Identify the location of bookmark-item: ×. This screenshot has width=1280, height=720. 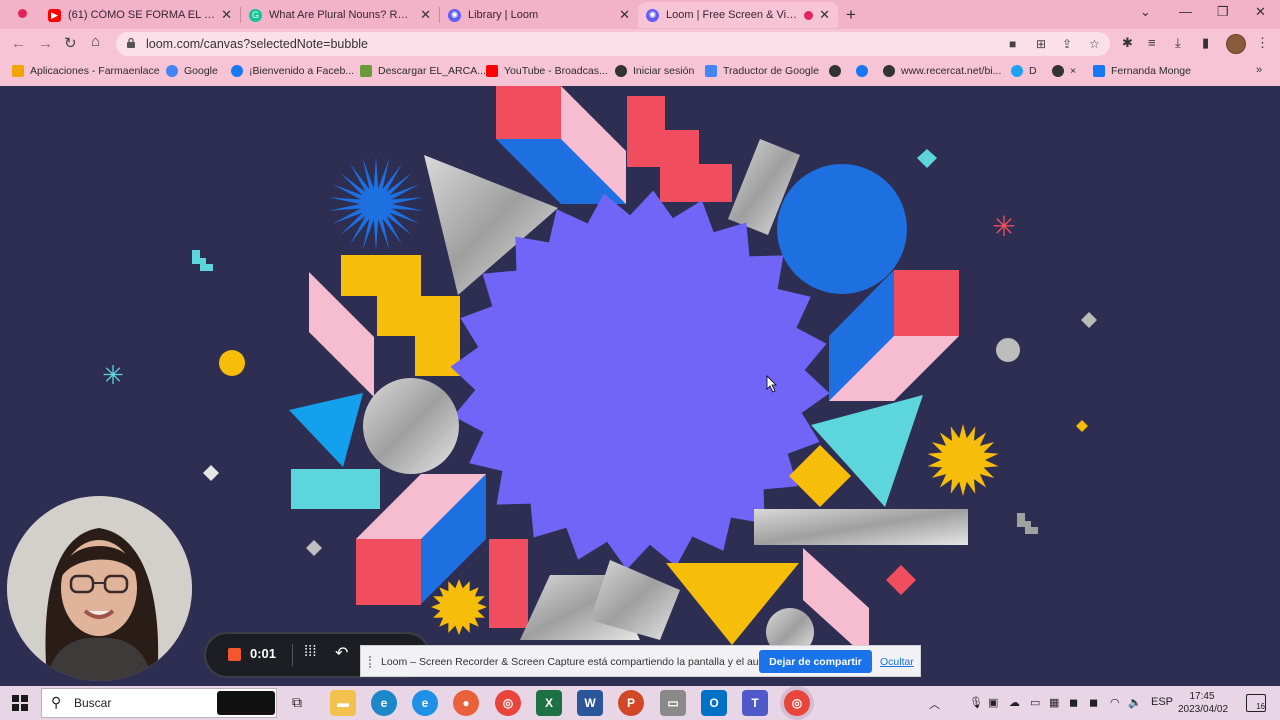
(1064, 71).